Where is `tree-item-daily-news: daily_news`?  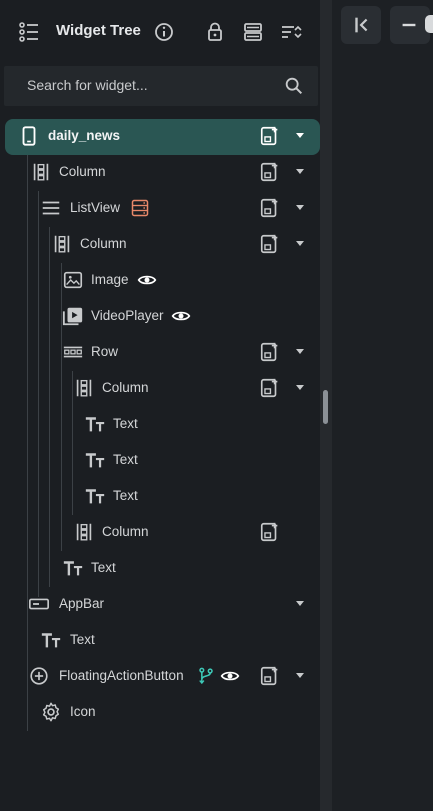
tree-item-daily-news: daily_news is located at coordinates (162, 137).